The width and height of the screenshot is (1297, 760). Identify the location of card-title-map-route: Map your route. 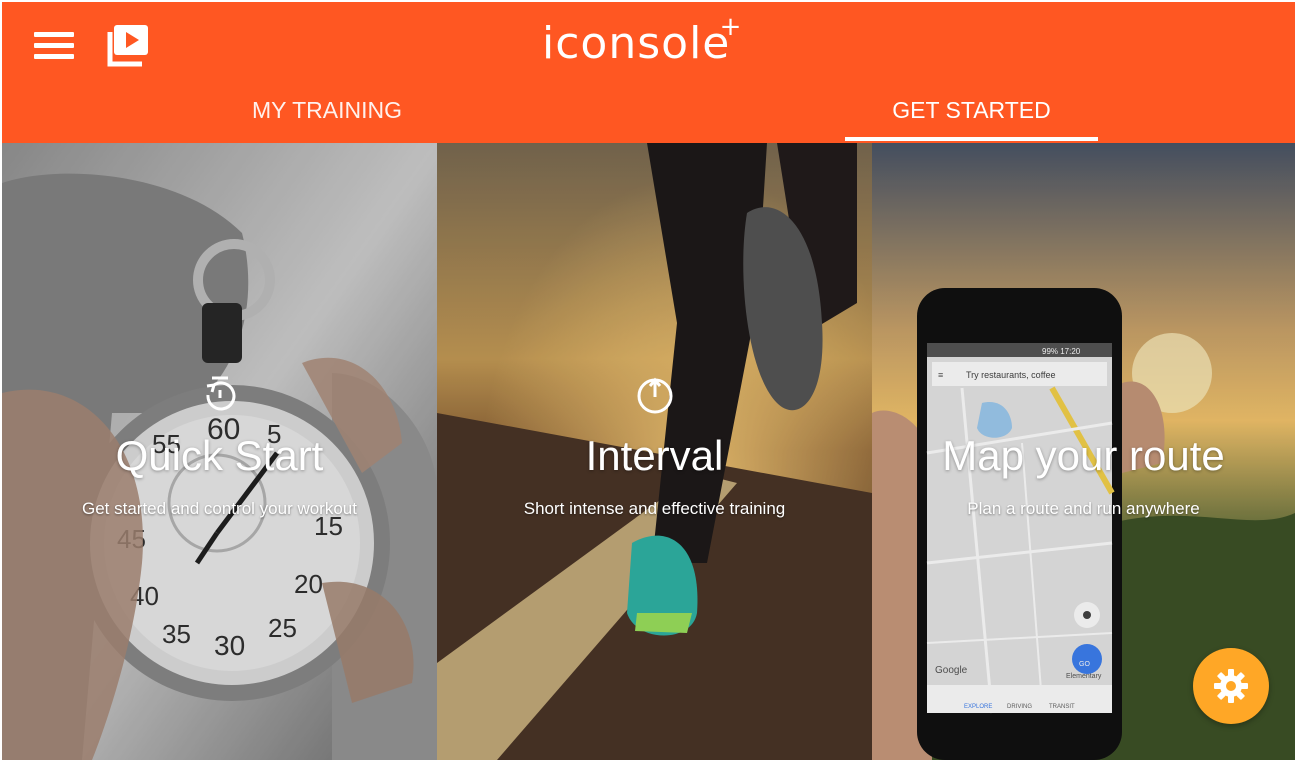
(1083, 455).